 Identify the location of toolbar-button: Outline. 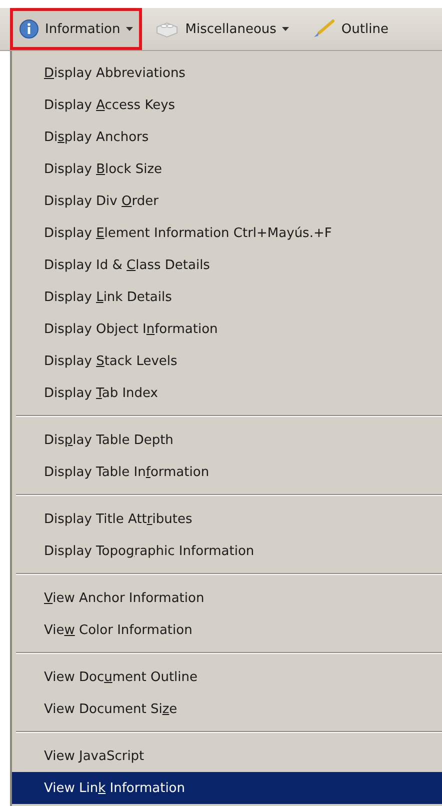
(350, 29).